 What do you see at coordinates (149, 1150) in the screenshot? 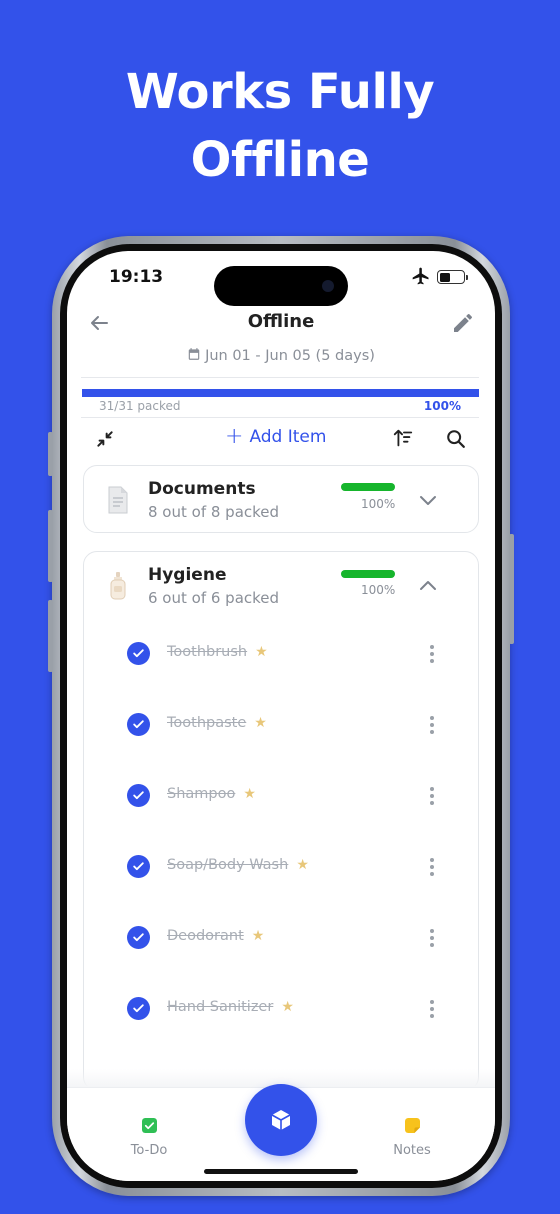
I see `nav-todo-label: To-Do` at bounding box center [149, 1150].